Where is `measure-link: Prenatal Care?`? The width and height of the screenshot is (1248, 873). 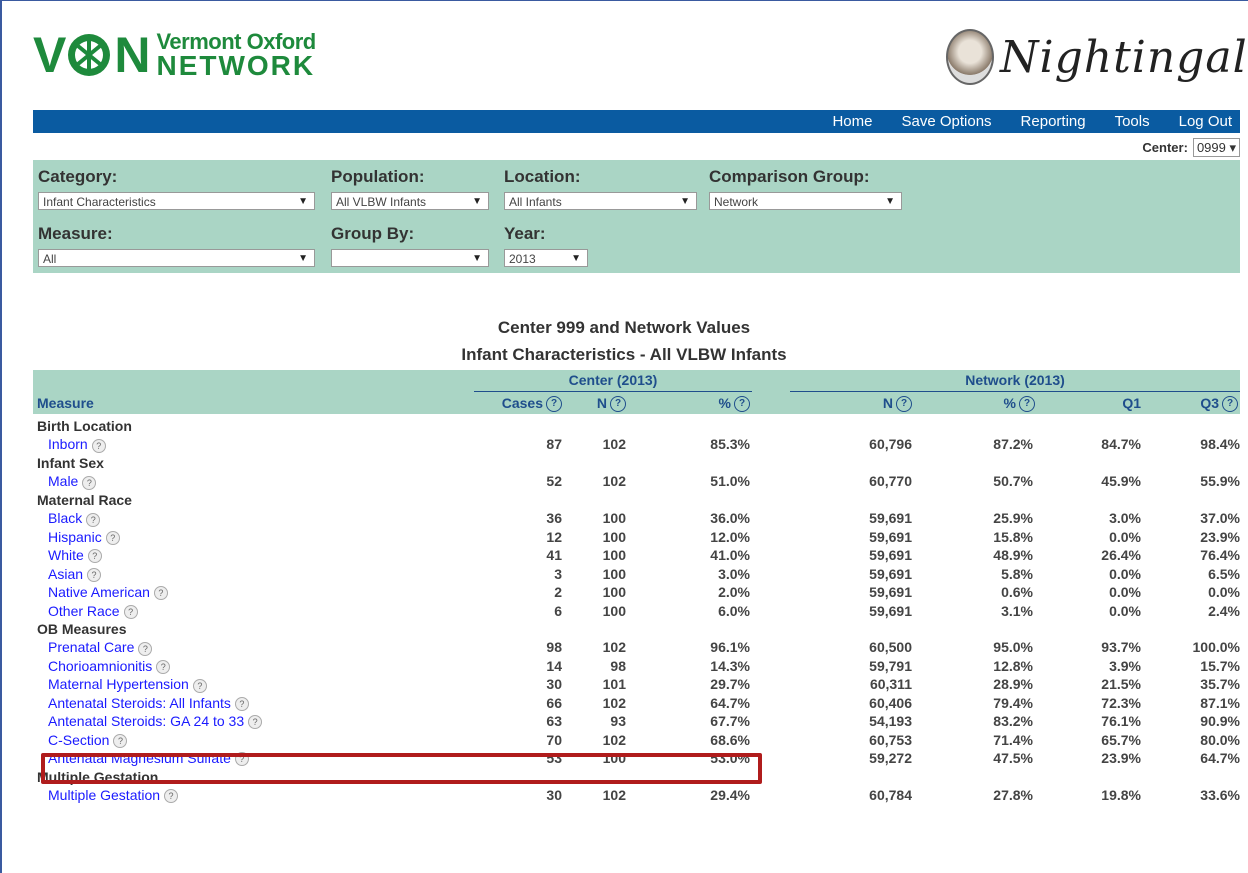
measure-link: Prenatal Care? is located at coordinates (100, 647).